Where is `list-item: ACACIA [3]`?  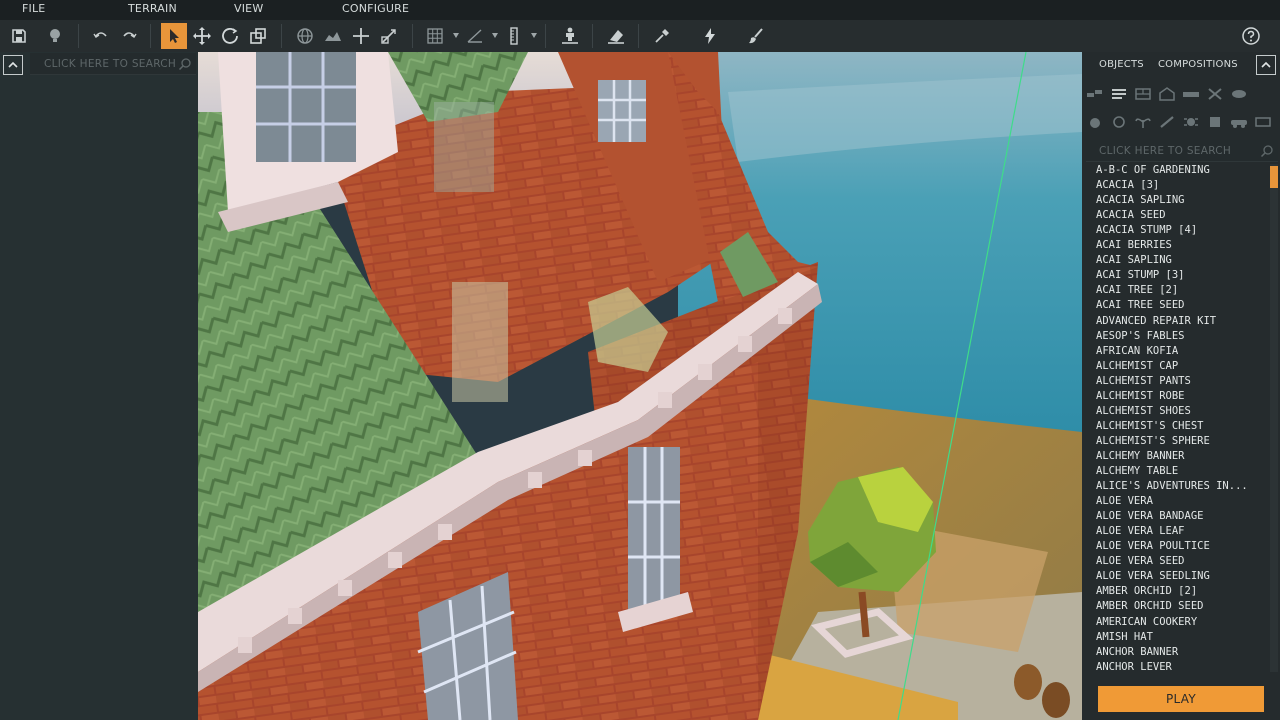 list-item: ACACIA [3] is located at coordinates (1127, 186).